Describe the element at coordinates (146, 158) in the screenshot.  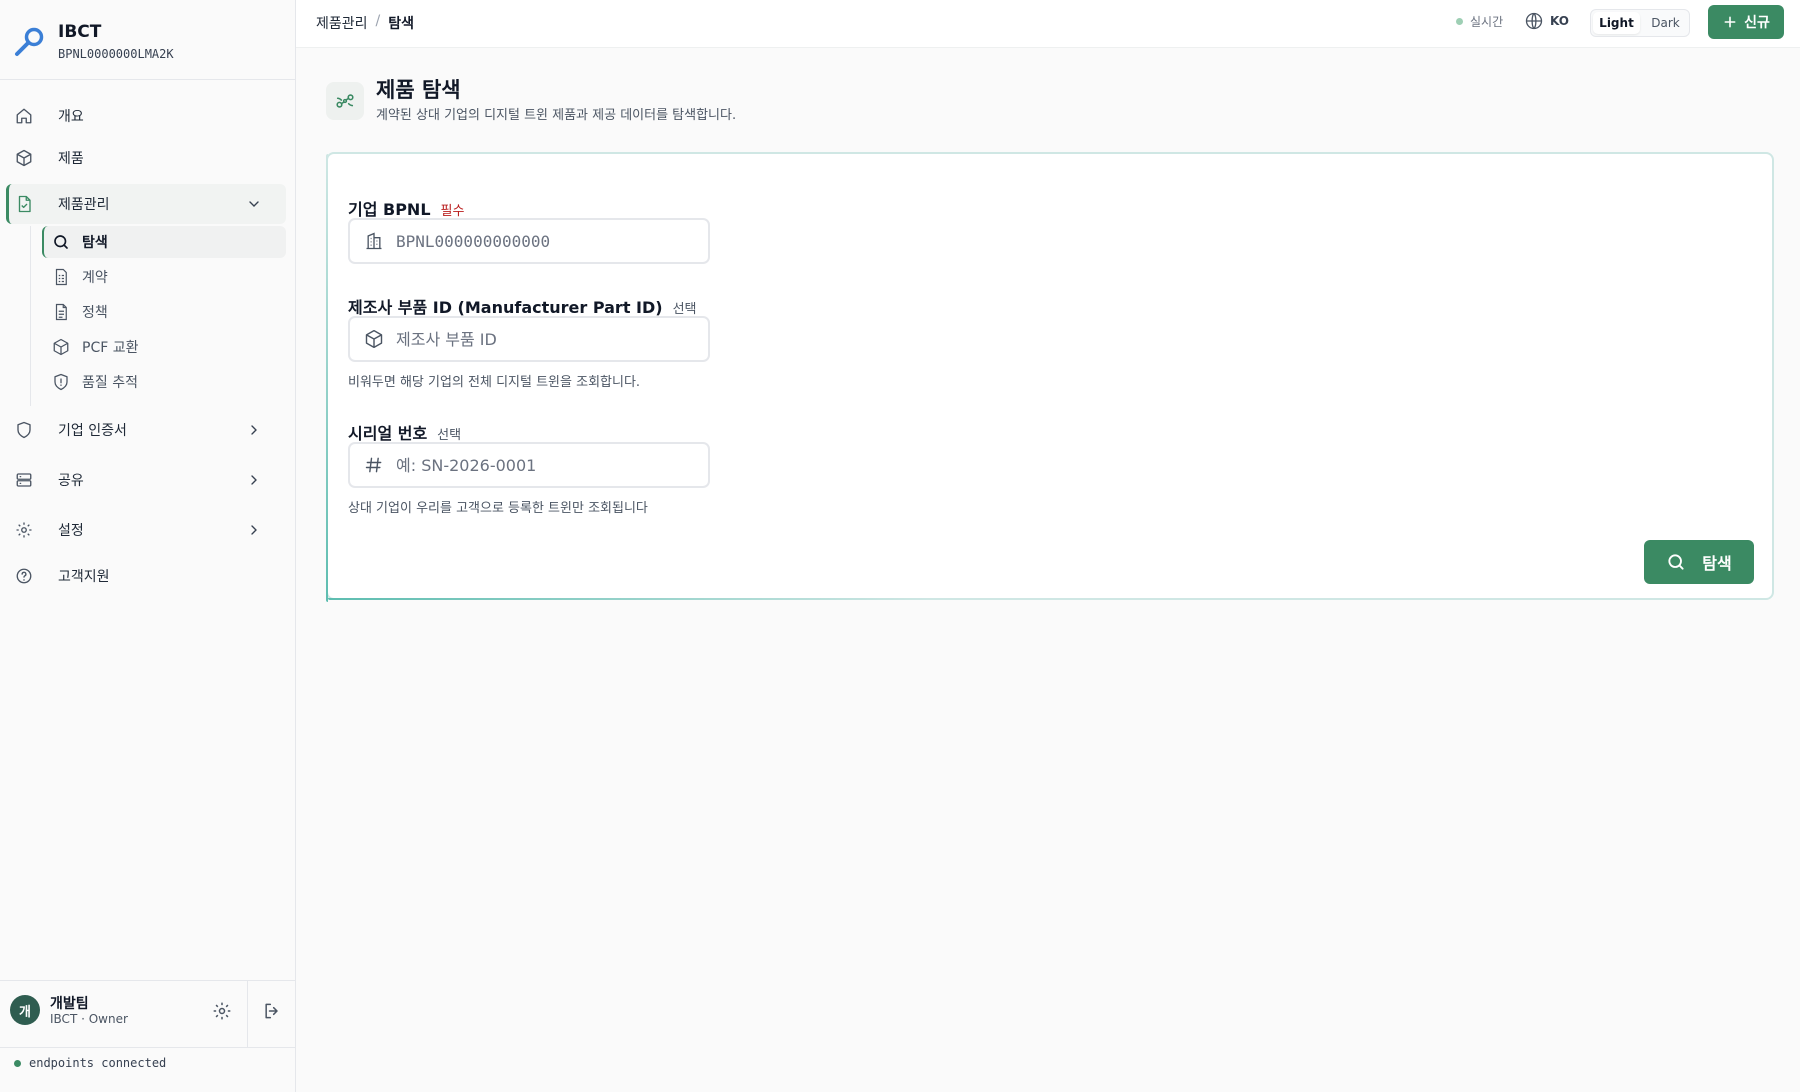
I see `sidebar-item-products: 제품` at that location.